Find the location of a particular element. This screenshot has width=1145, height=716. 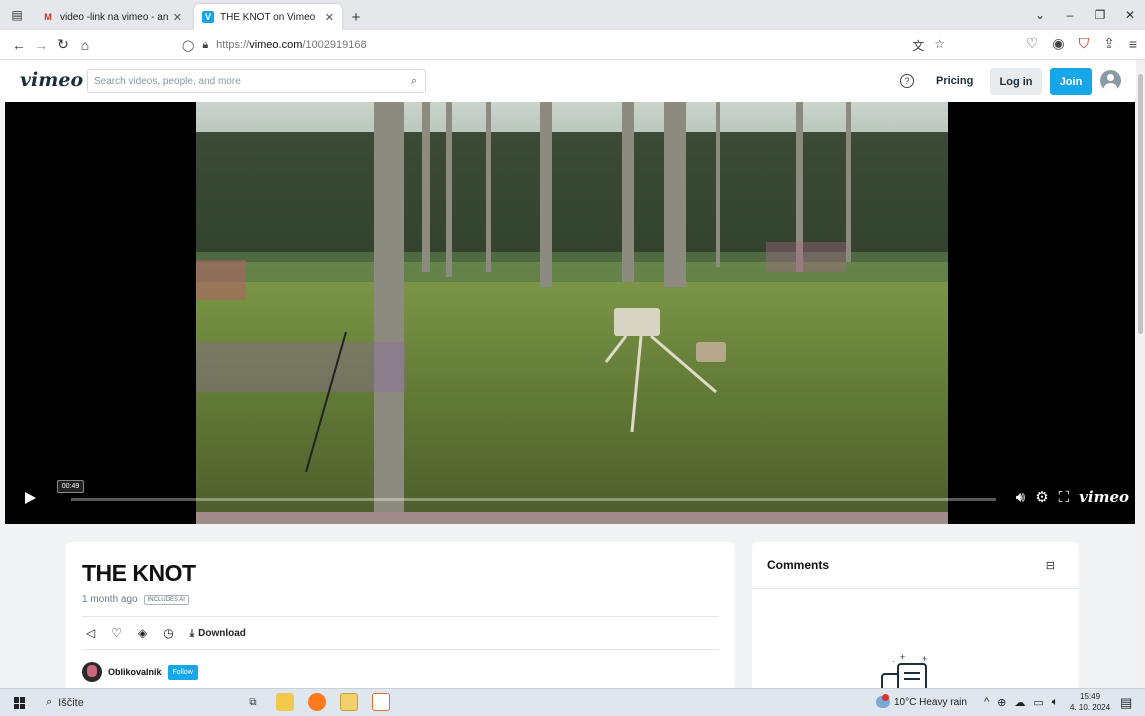

play-button is located at coordinates (30, 498).